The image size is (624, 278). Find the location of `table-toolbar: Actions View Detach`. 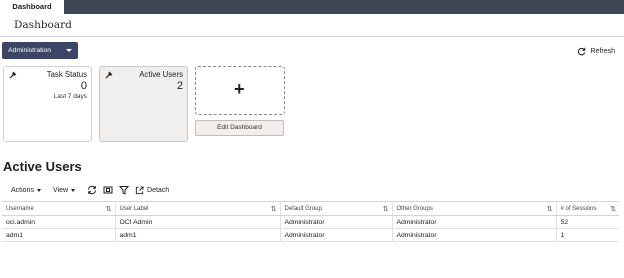

table-toolbar: Actions View Detach is located at coordinates (90, 190).